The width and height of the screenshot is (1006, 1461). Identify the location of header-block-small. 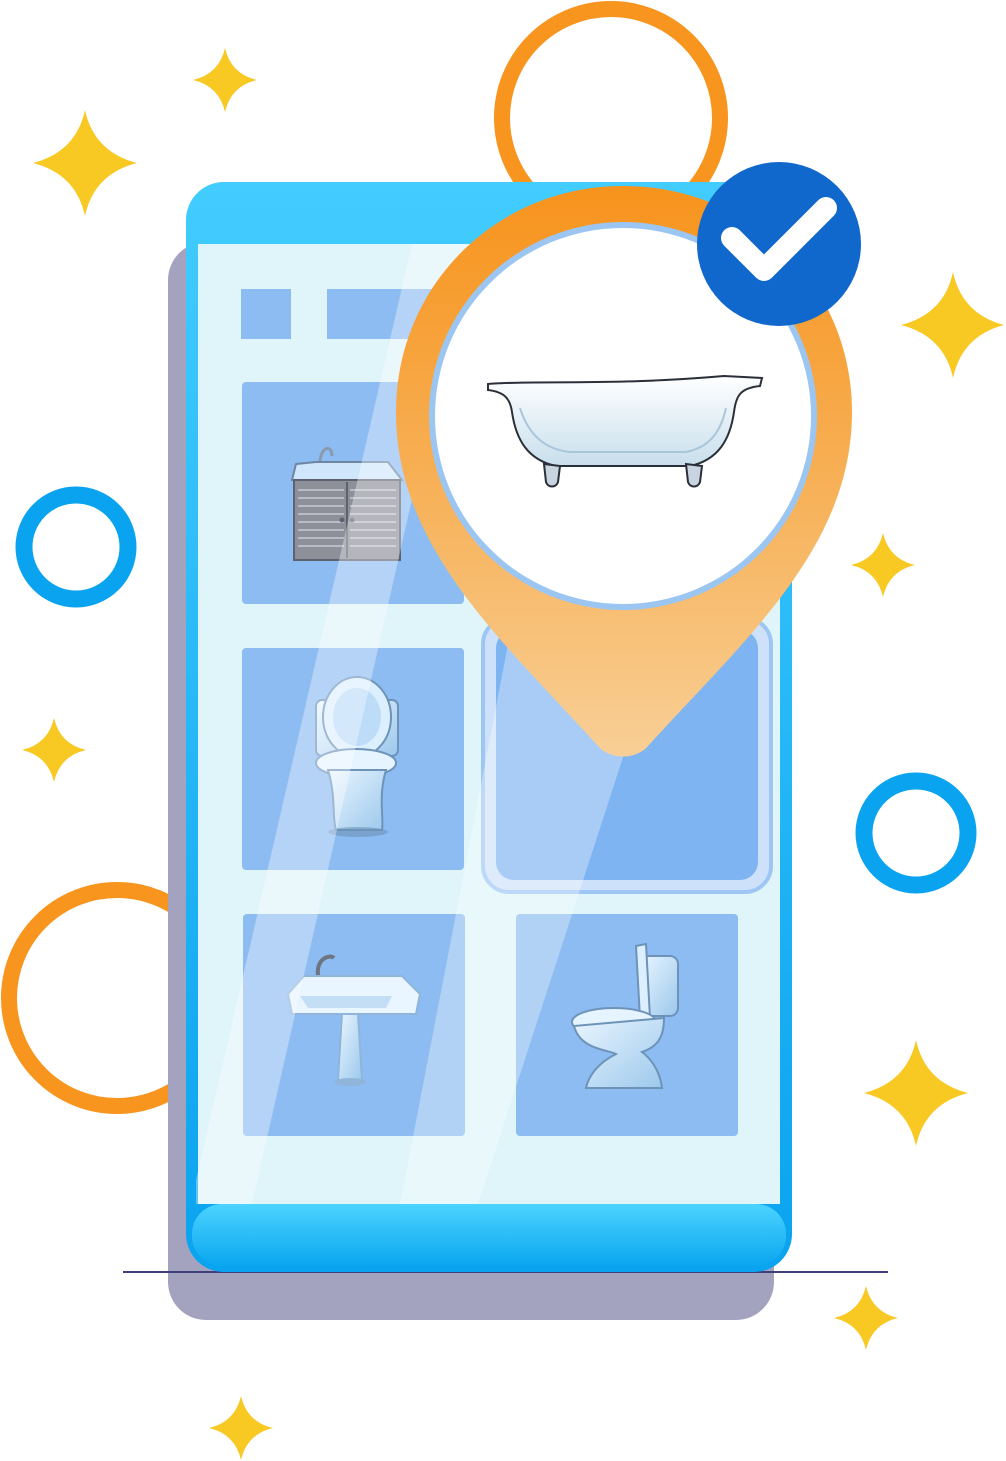
(266, 314).